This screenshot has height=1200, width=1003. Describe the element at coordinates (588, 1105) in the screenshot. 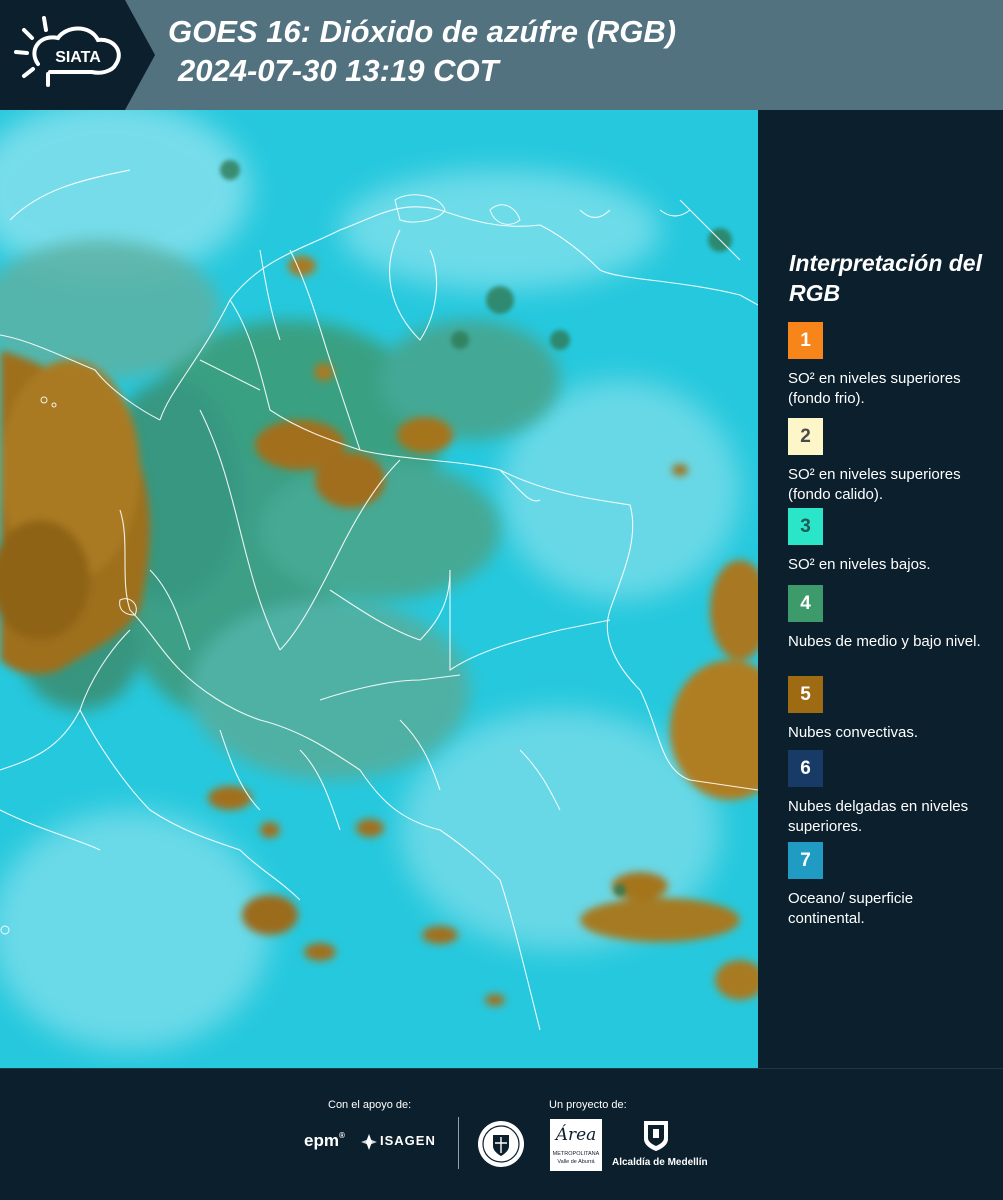

I see `project-label: Un proyecto de:` at that location.